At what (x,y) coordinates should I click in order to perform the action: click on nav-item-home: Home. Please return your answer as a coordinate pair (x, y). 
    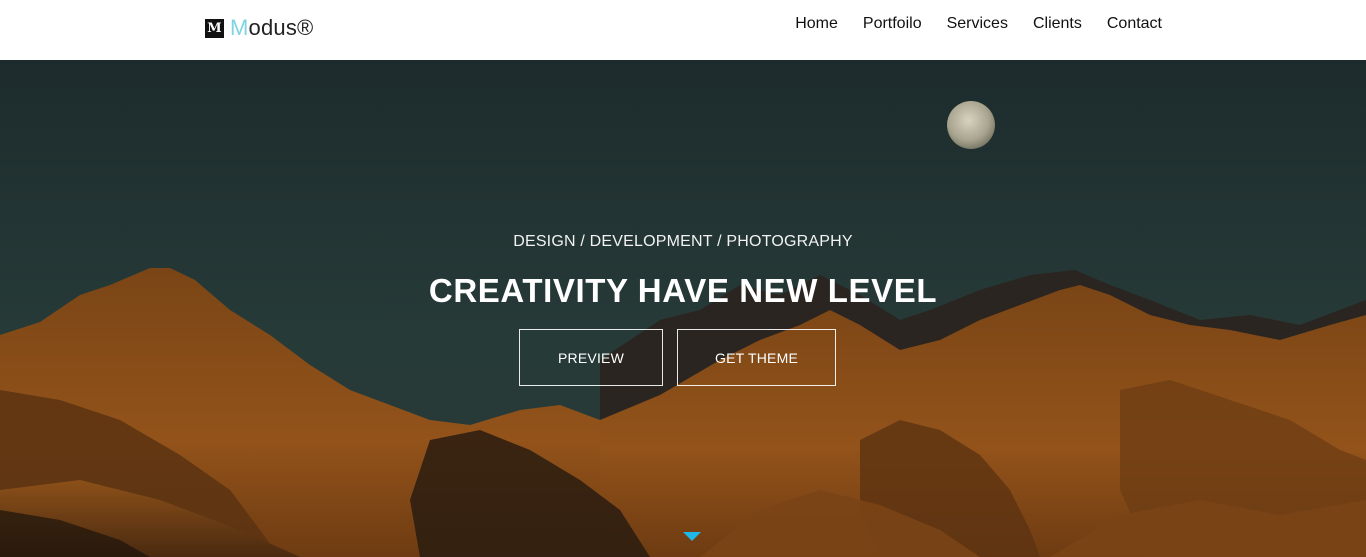
    Looking at the image, I should click on (816, 24).